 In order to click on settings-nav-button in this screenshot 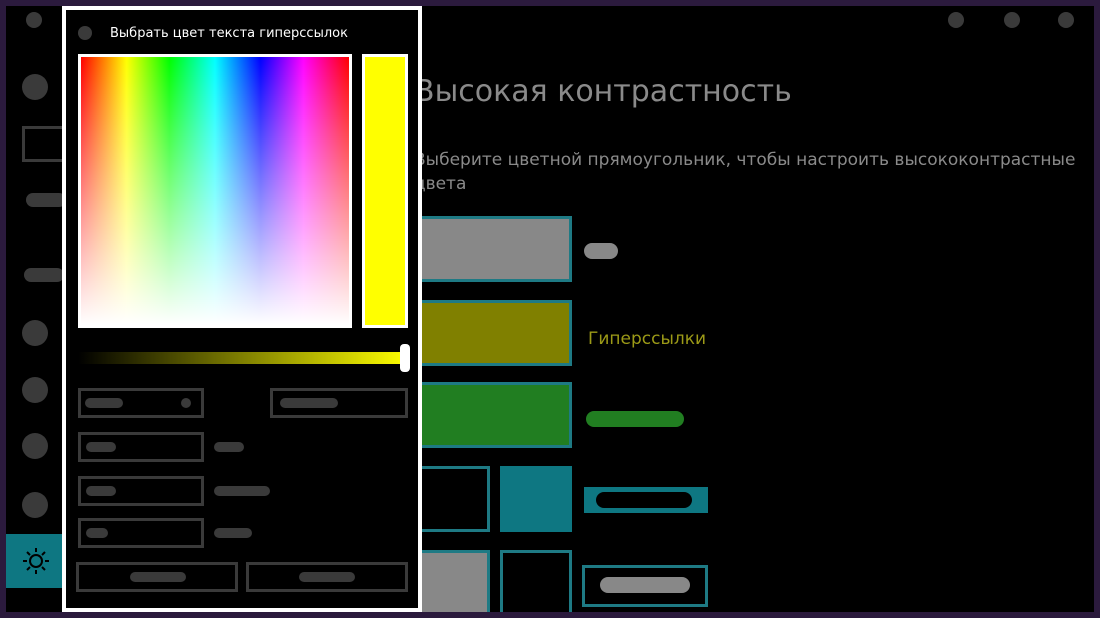, I will do `click(34, 561)`.